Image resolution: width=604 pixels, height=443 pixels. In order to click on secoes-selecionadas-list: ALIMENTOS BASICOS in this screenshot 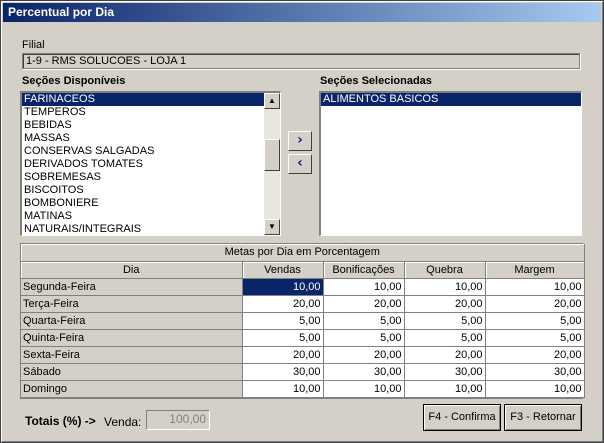, I will do `click(450, 163)`.